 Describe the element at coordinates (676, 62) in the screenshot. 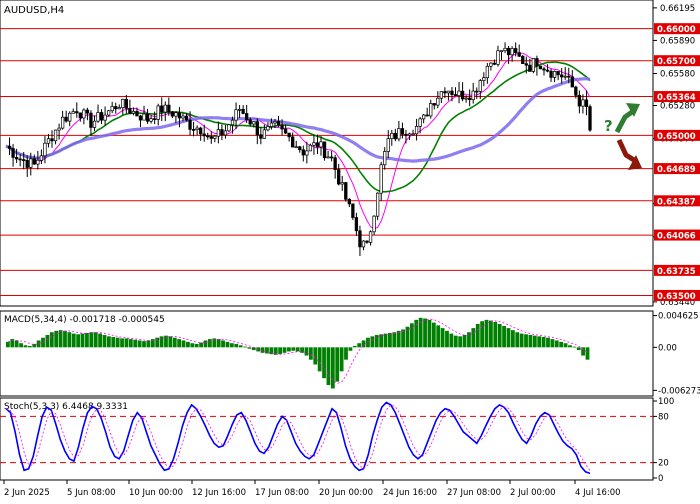

I see `level-label: 0.65700` at that location.